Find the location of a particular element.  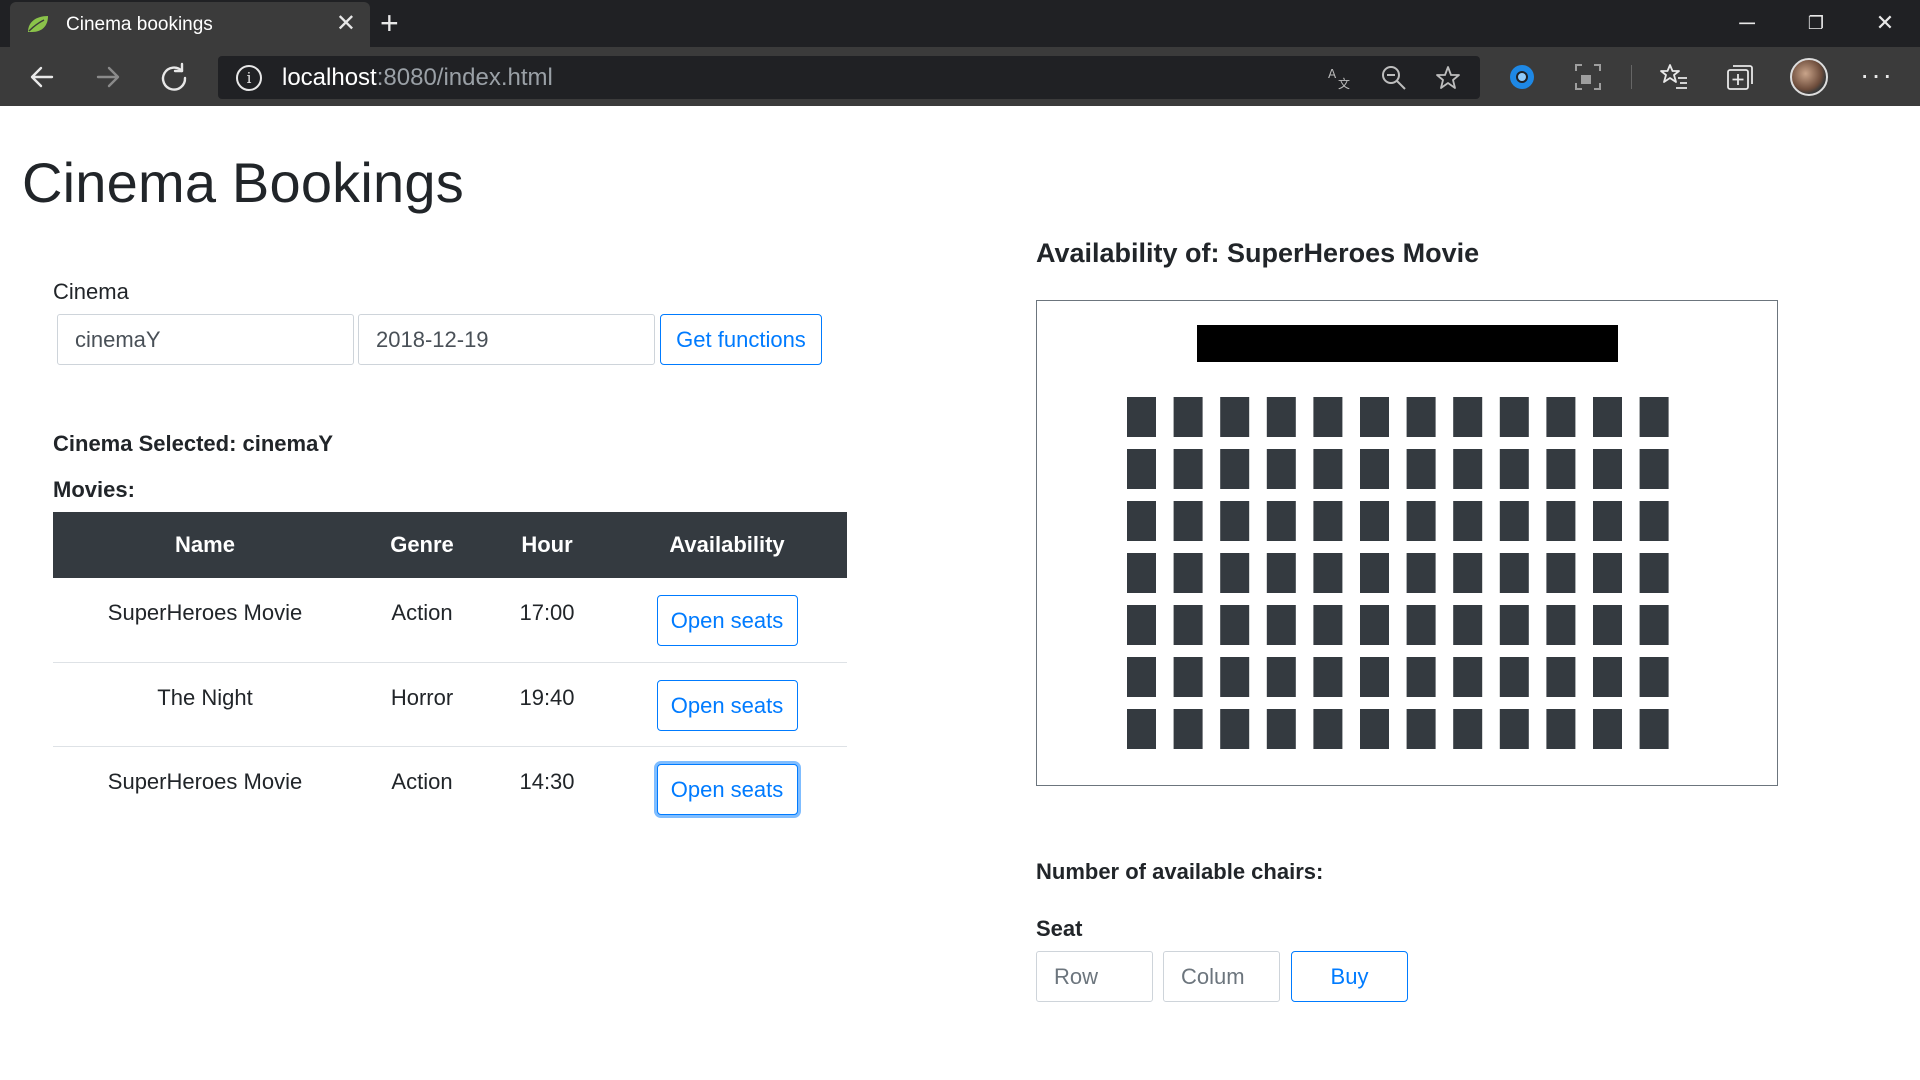

browser-tab: Cinema bookings ✕ is located at coordinates (190, 24).